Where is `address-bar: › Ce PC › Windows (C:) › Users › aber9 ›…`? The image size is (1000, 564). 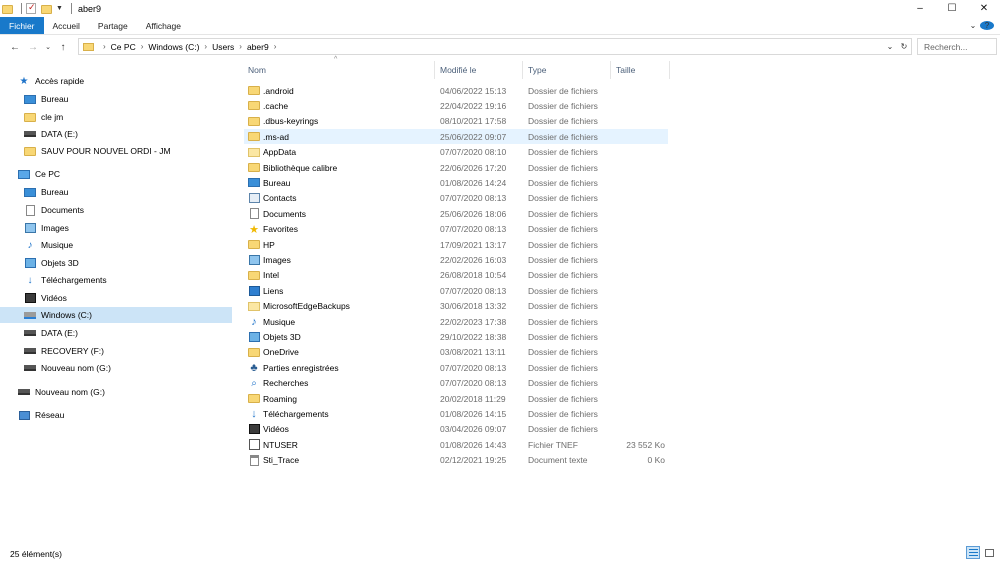
address-bar: › Ce PC › Windows (C:) › Users › aber9 ›… is located at coordinates (495, 46).